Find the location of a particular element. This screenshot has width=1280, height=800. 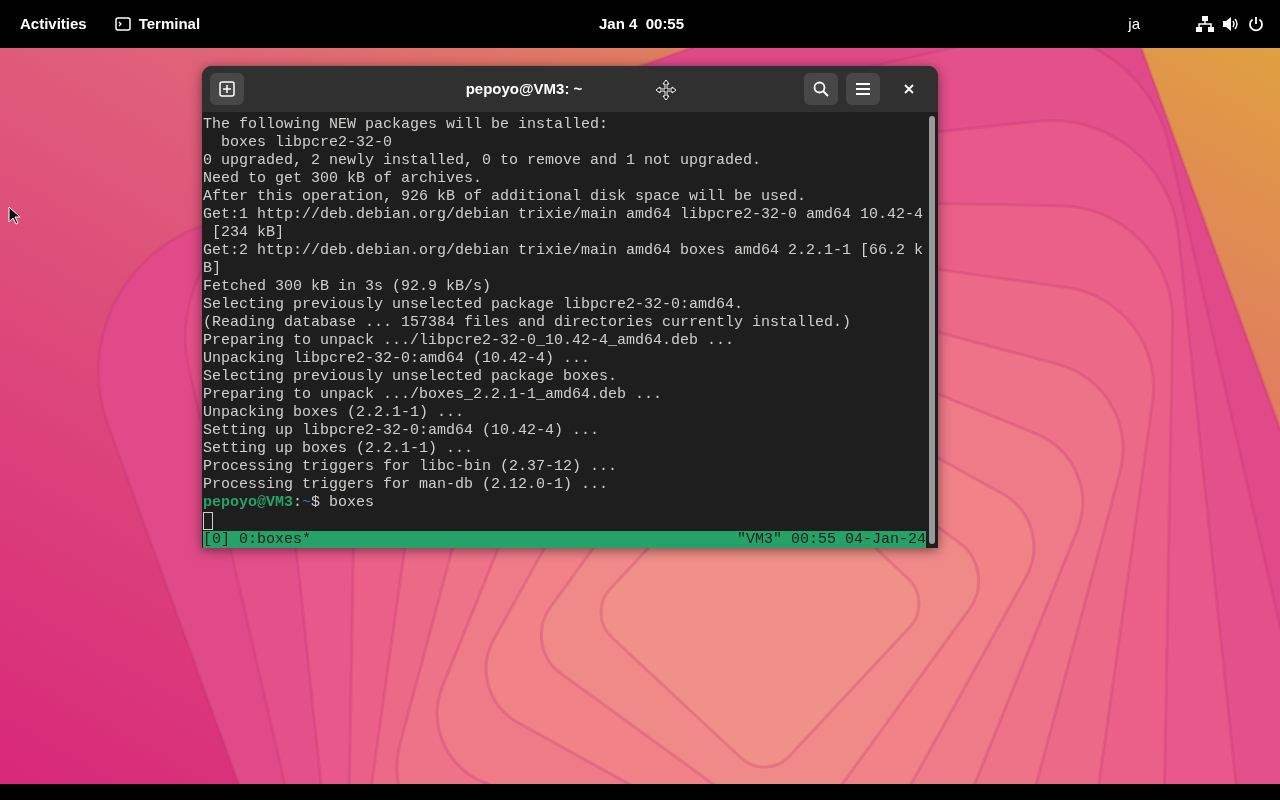

plus-icon is located at coordinates (227, 89).